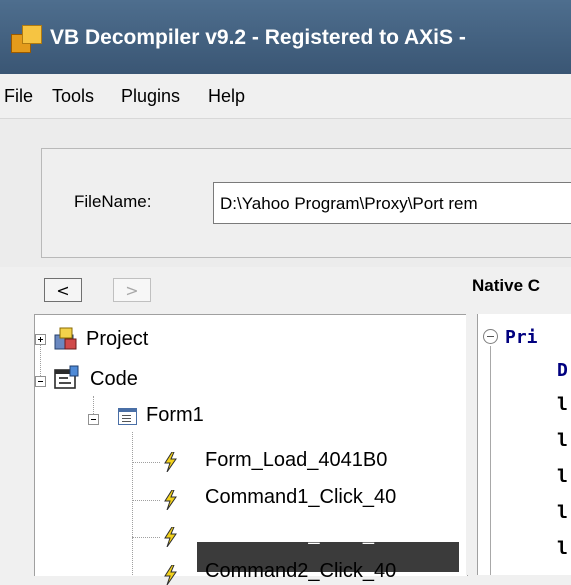  I want to click on tree-item-event: Form_Load_4041B0, so click(296, 460).